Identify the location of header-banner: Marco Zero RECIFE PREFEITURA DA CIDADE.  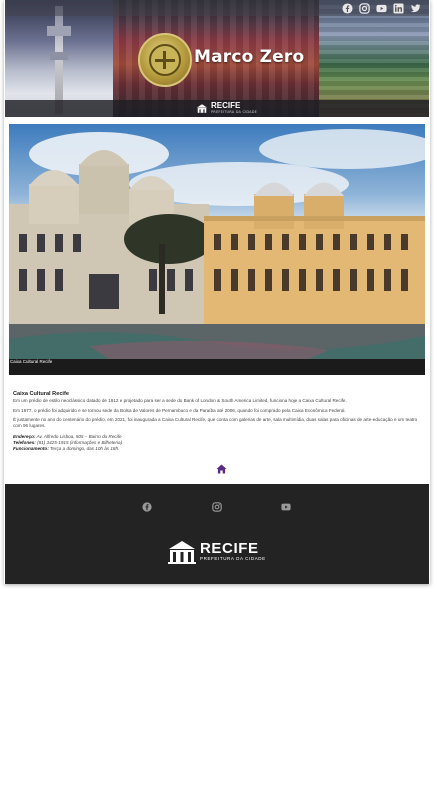
(217, 58).